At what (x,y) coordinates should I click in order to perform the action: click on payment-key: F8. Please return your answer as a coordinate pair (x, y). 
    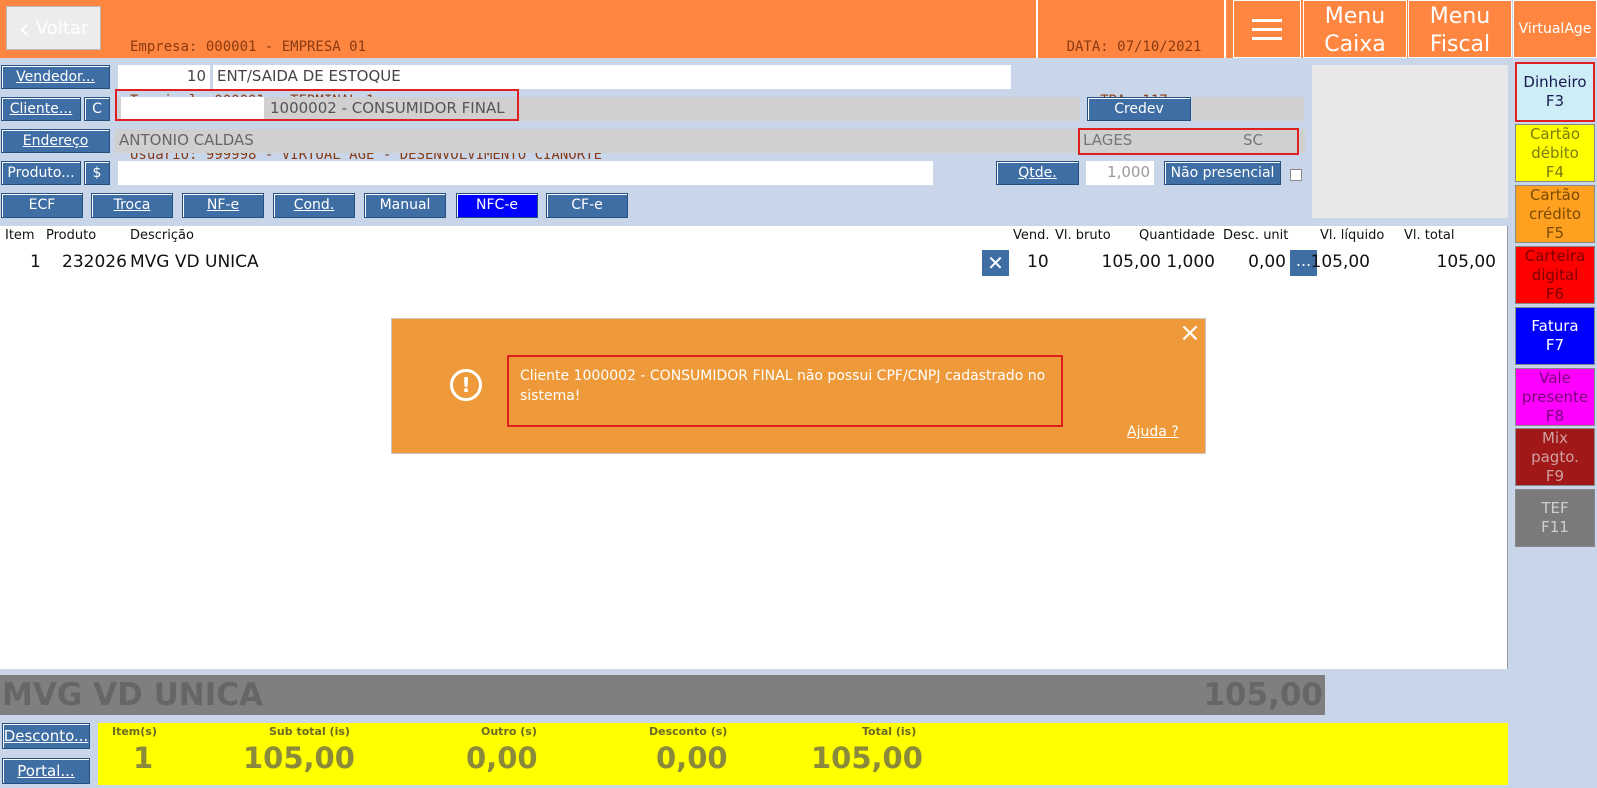
    Looking at the image, I should click on (1555, 415).